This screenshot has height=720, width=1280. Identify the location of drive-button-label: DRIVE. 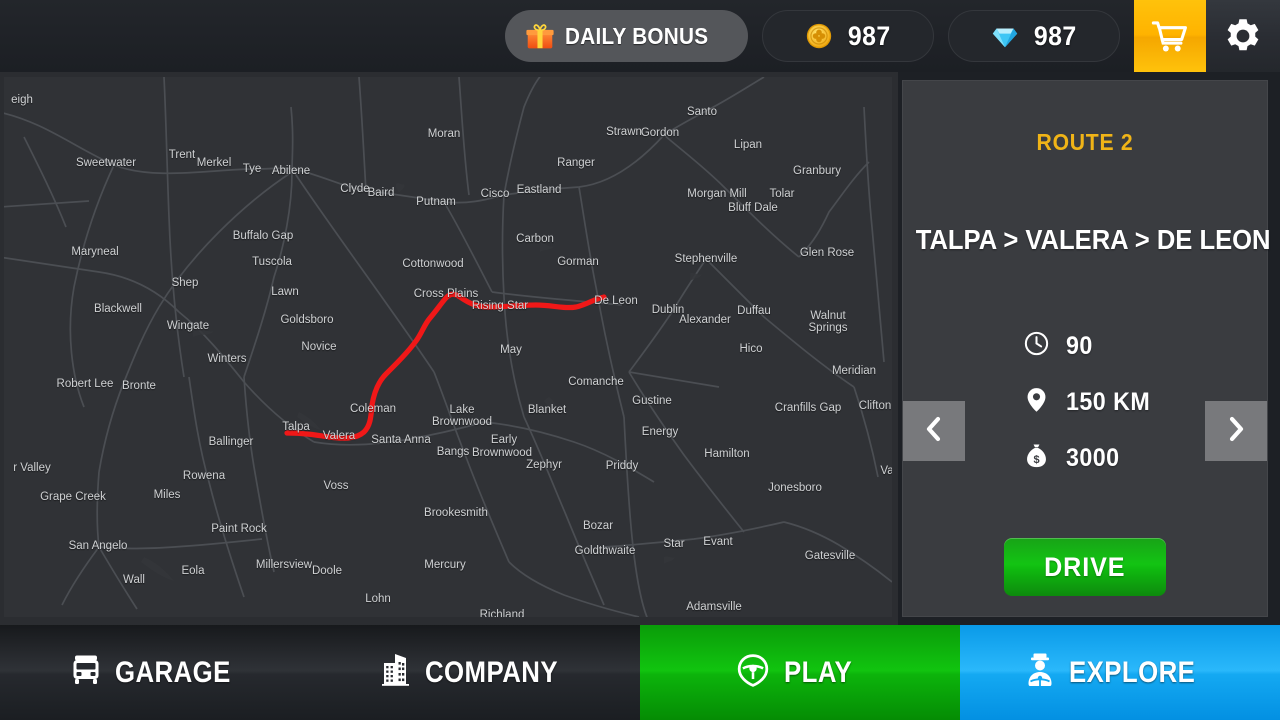
(1085, 566).